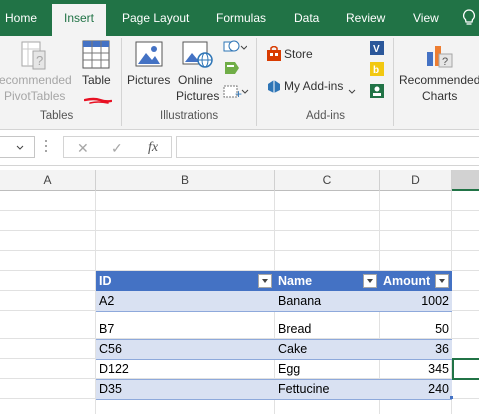  I want to click on cell-name: Fettucine, so click(327, 389).